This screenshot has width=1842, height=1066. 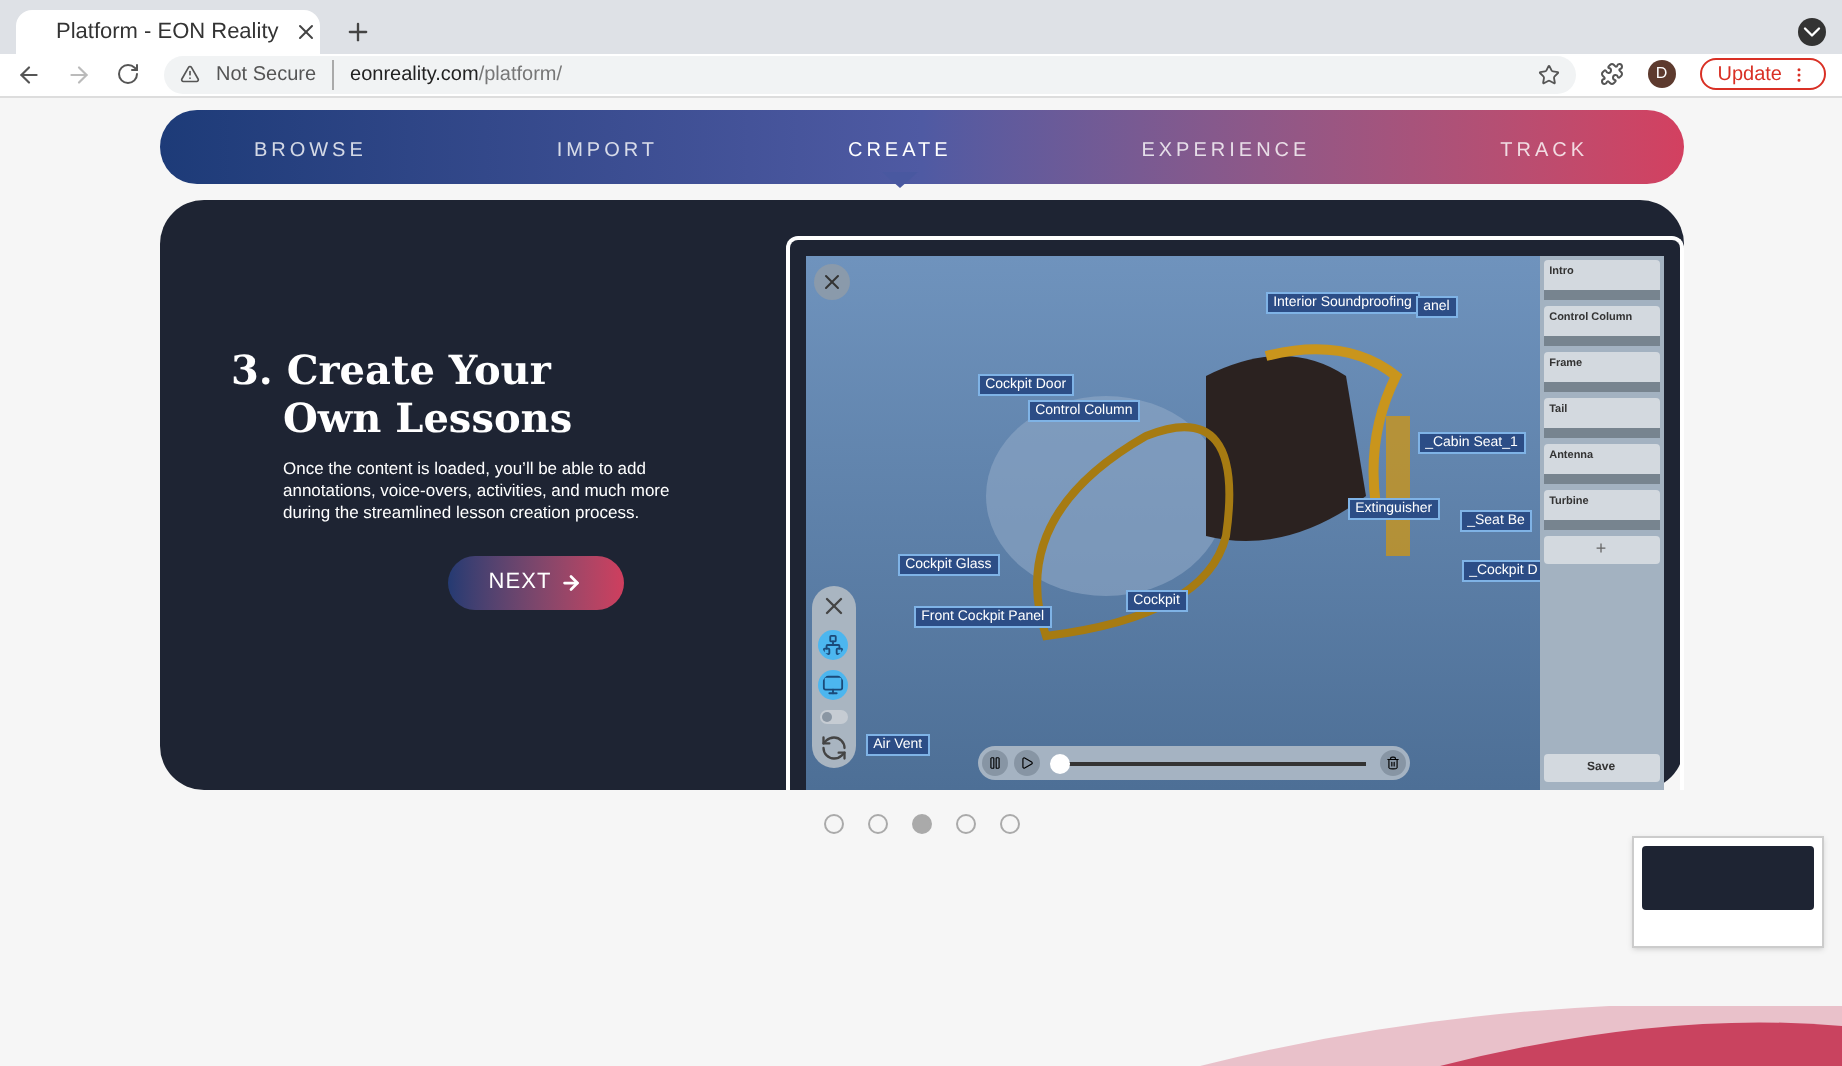 What do you see at coordinates (1812, 32) in the screenshot?
I see `tab-search-icon` at bounding box center [1812, 32].